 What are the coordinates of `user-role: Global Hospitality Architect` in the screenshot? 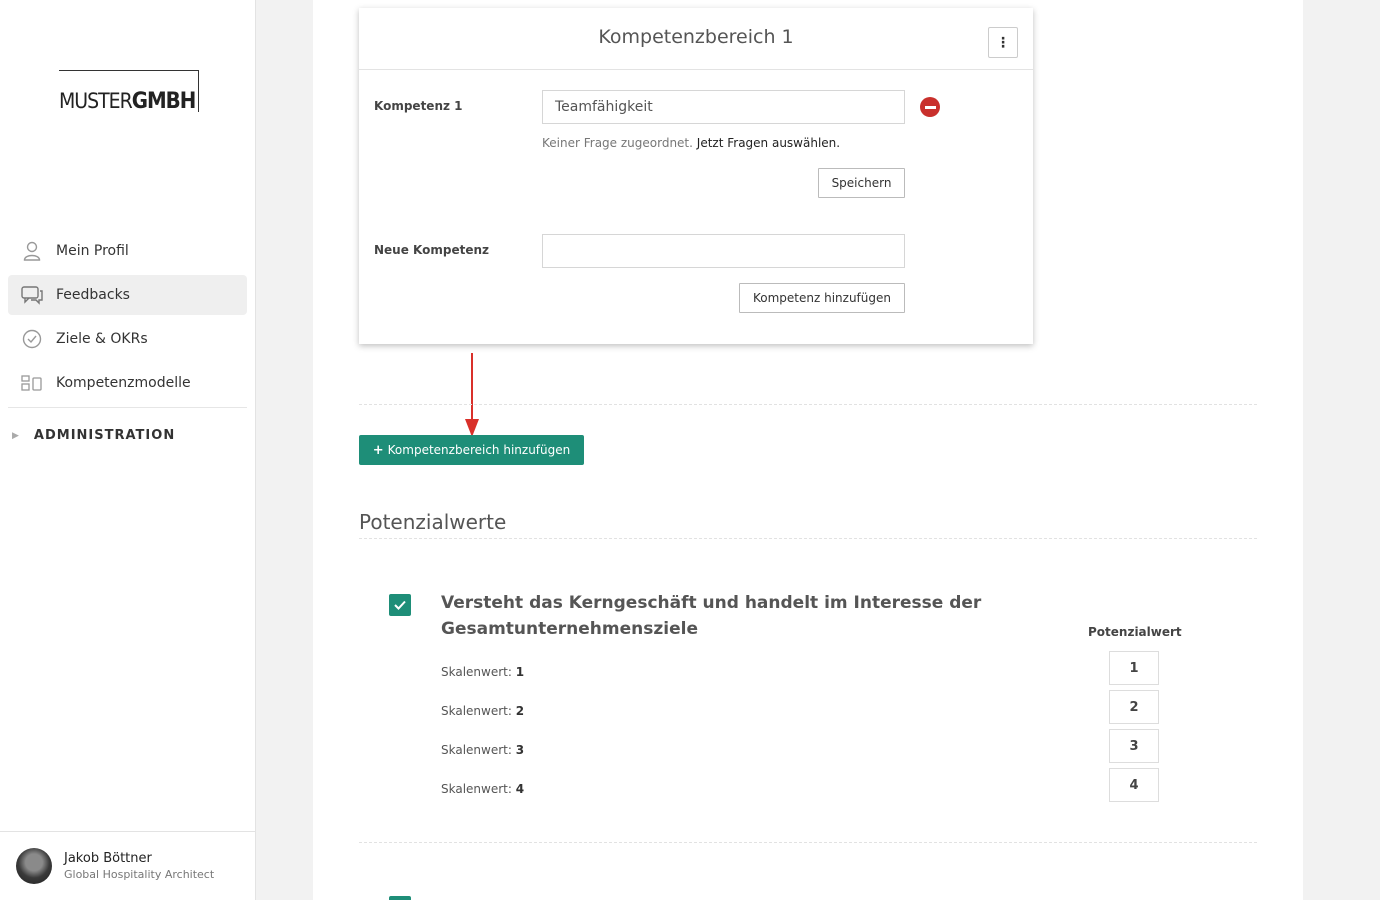 It's located at (139, 874).